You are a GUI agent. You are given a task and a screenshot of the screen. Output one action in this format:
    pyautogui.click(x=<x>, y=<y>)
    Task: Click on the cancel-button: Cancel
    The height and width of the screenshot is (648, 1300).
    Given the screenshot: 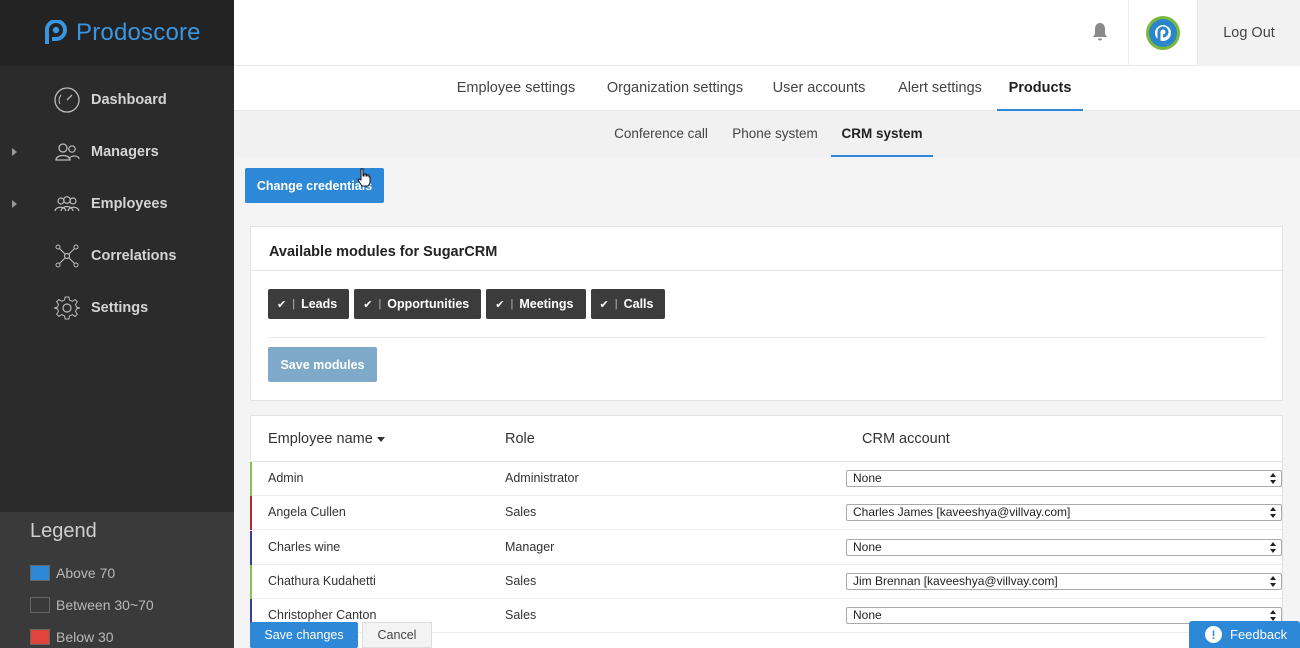 What is the action you would take?
    pyautogui.click(x=397, y=635)
    